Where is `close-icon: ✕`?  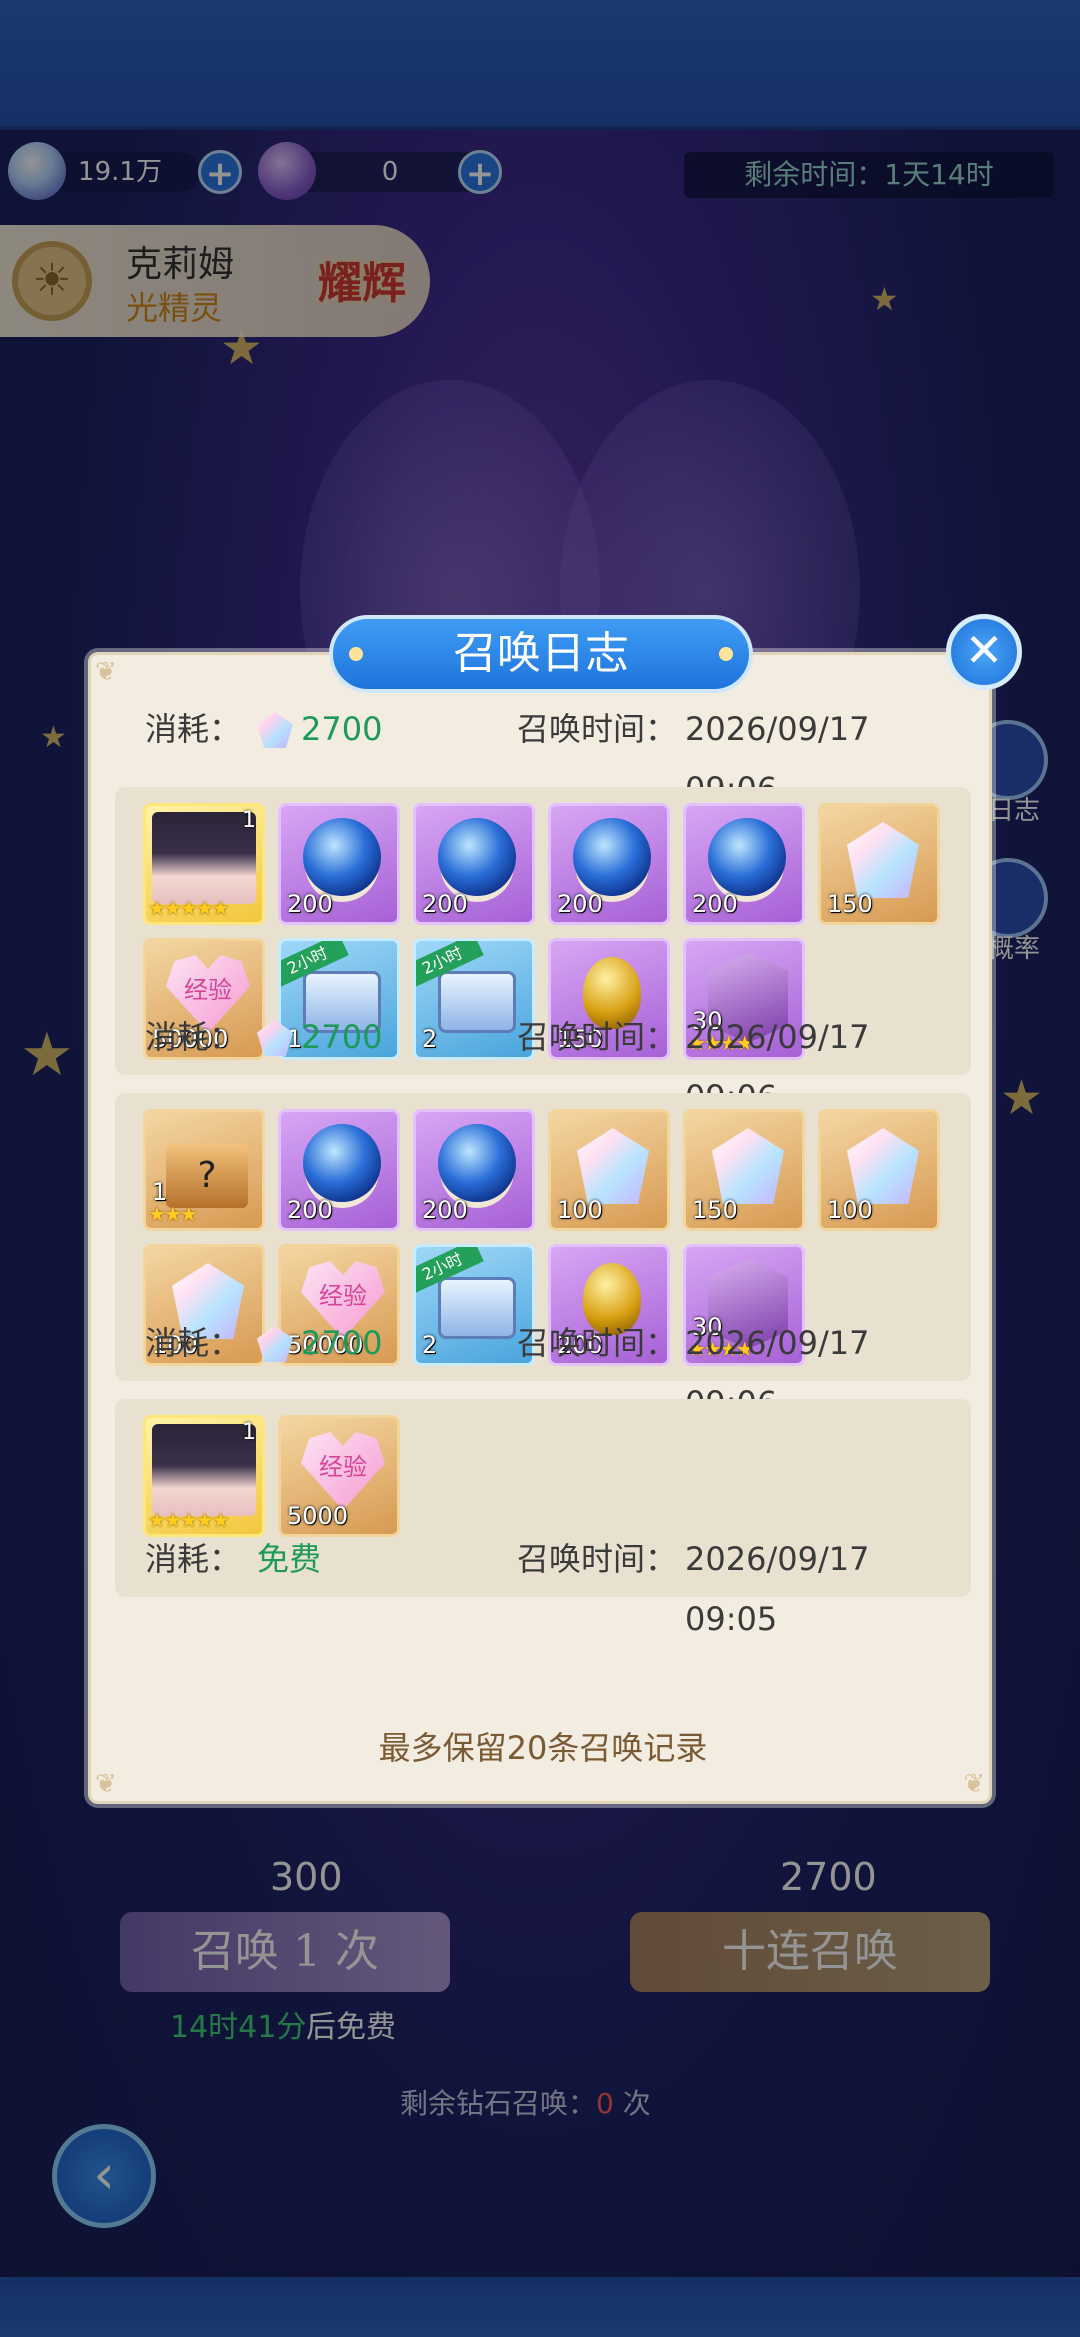 close-icon: ✕ is located at coordinates (984, 650).